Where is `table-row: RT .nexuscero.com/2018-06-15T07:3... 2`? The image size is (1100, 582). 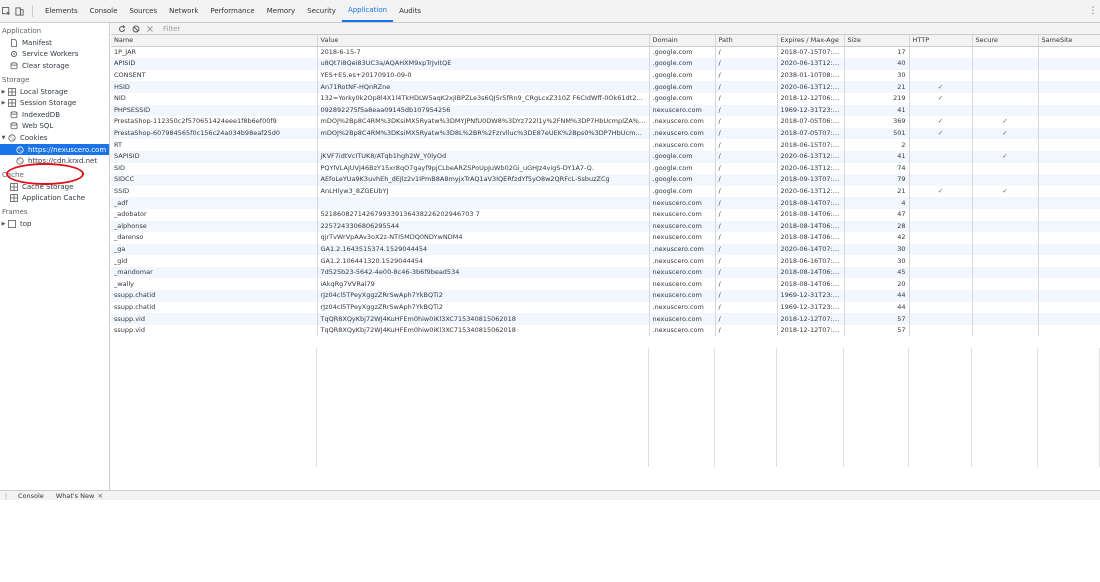 table-row: RT .nexuscero.com/2018-06-15T07:3... 2 is located at coordinates (605, 145).